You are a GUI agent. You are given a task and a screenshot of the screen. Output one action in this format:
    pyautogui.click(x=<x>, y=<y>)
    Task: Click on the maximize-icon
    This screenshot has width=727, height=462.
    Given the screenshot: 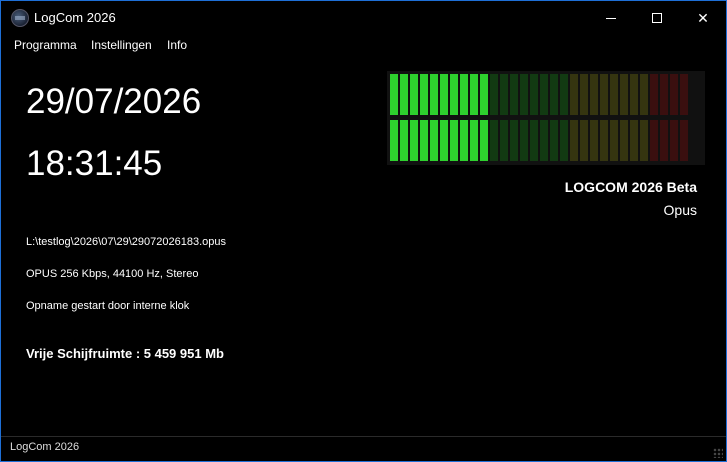 What is the action you would take?
    pyautogui.click(x=657, y=18)
    